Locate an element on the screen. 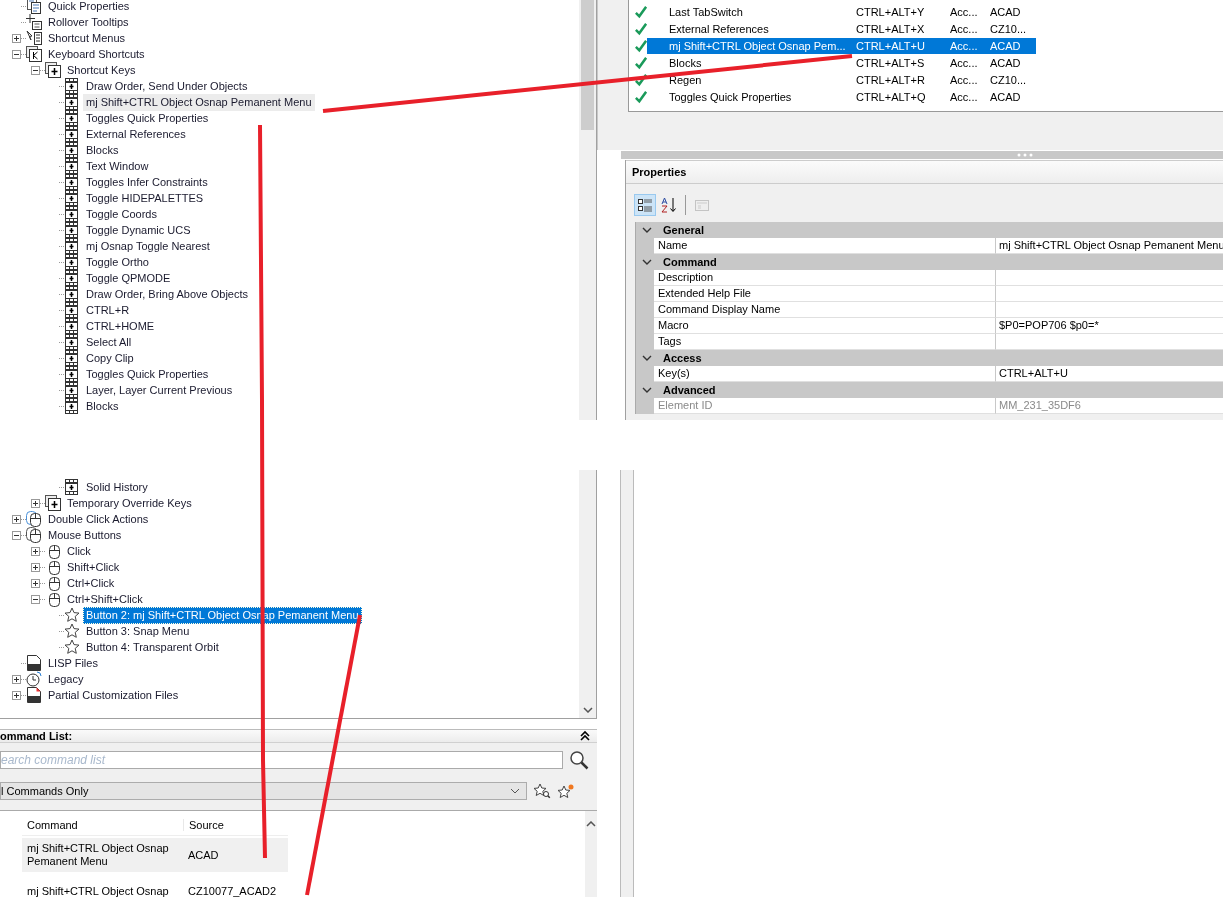 This screenshot has height=897, width=1223. filter-dropdown: l Commands Only is located at coordinates (263, 791).